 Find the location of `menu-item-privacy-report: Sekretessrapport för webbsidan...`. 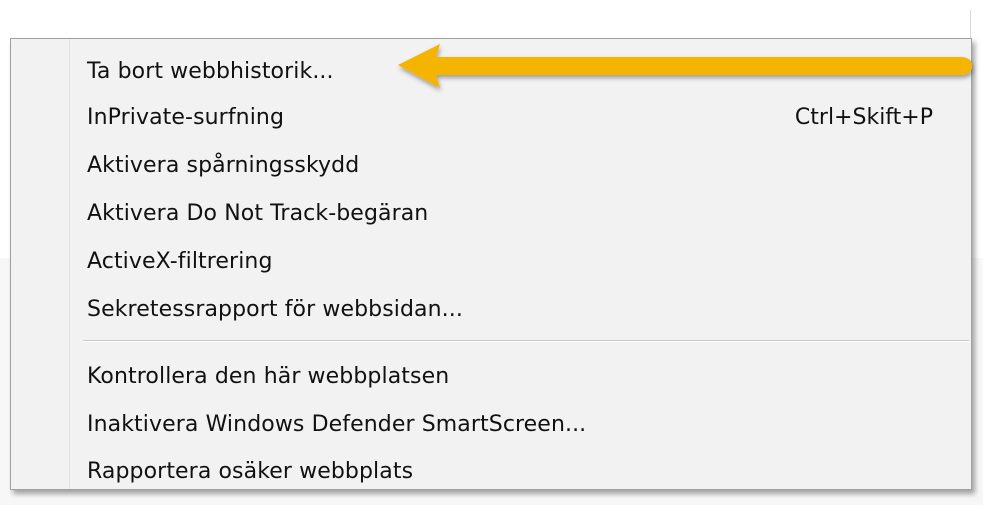

menu-item-privacy-report: Sekretessrapport för webbsidan... is located at coordinates (491, 312).